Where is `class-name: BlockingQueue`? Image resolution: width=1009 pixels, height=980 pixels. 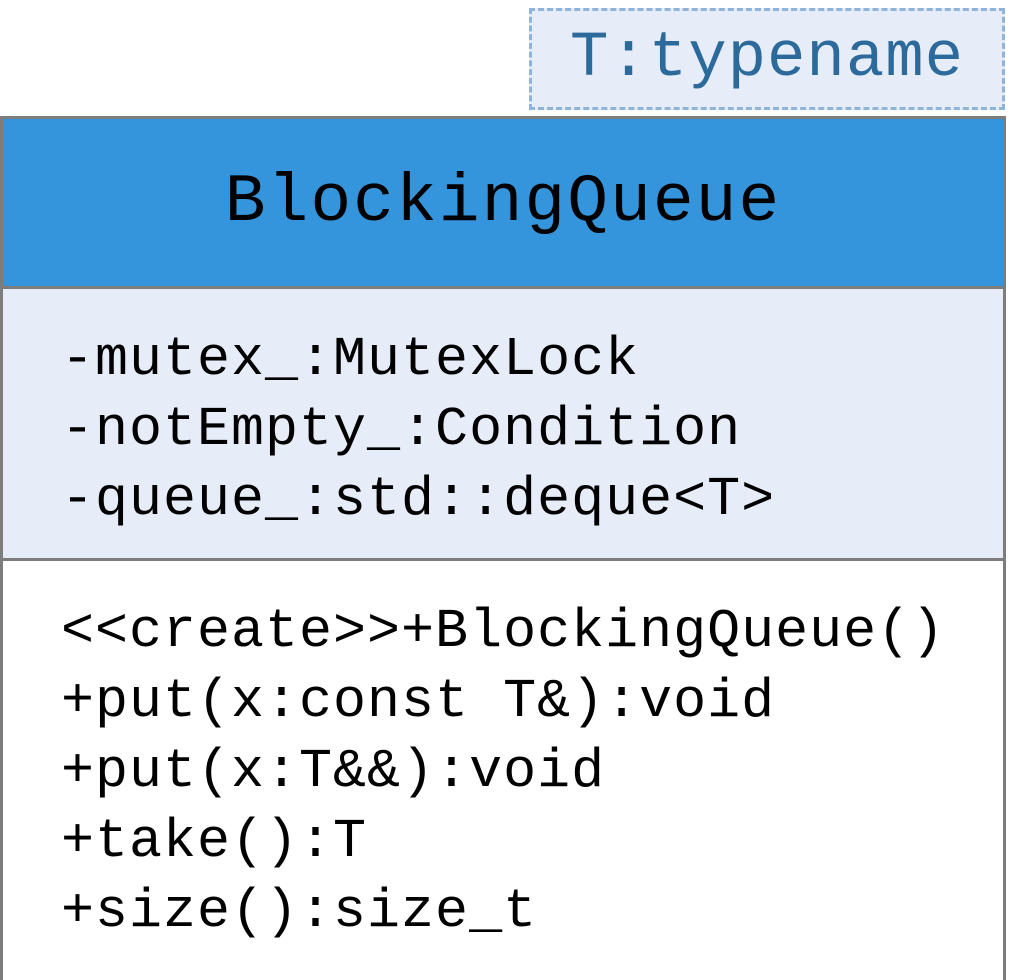
class-name: BlockingQueue is located at coordinates (503, 202).